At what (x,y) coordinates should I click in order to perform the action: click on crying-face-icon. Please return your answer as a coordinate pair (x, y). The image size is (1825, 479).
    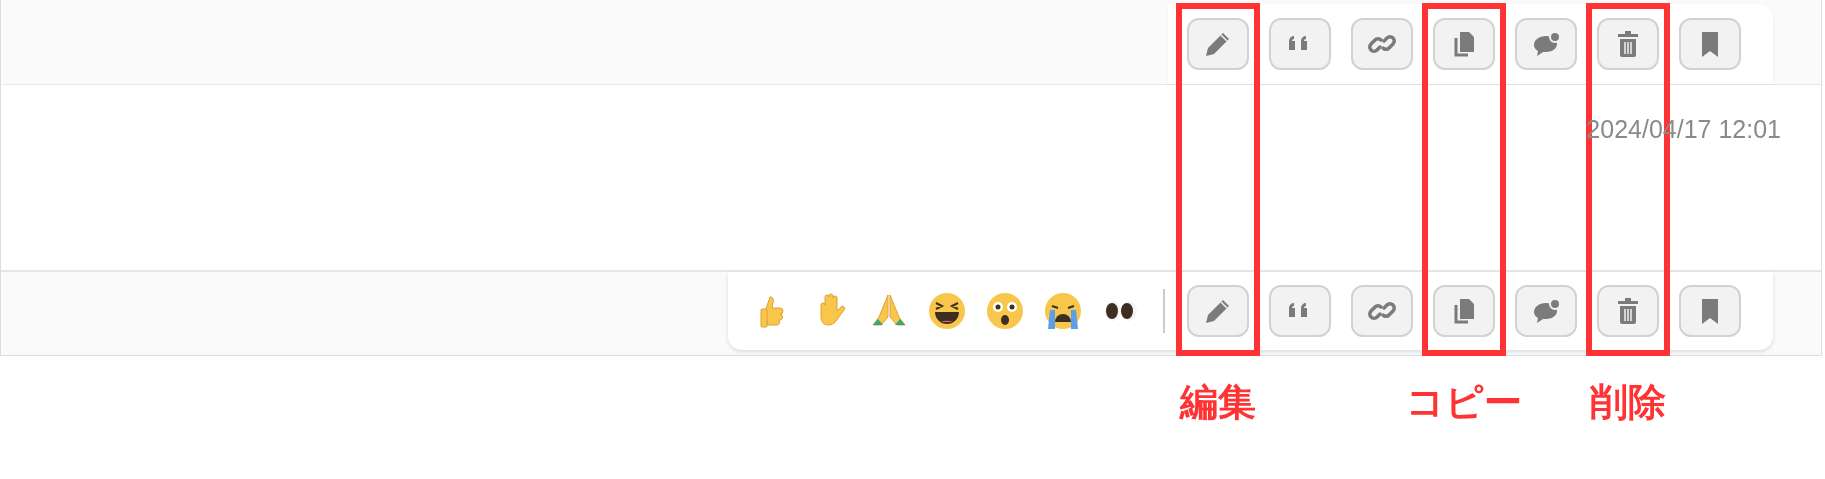
    Looking at the image, I should click on (1063, 310).